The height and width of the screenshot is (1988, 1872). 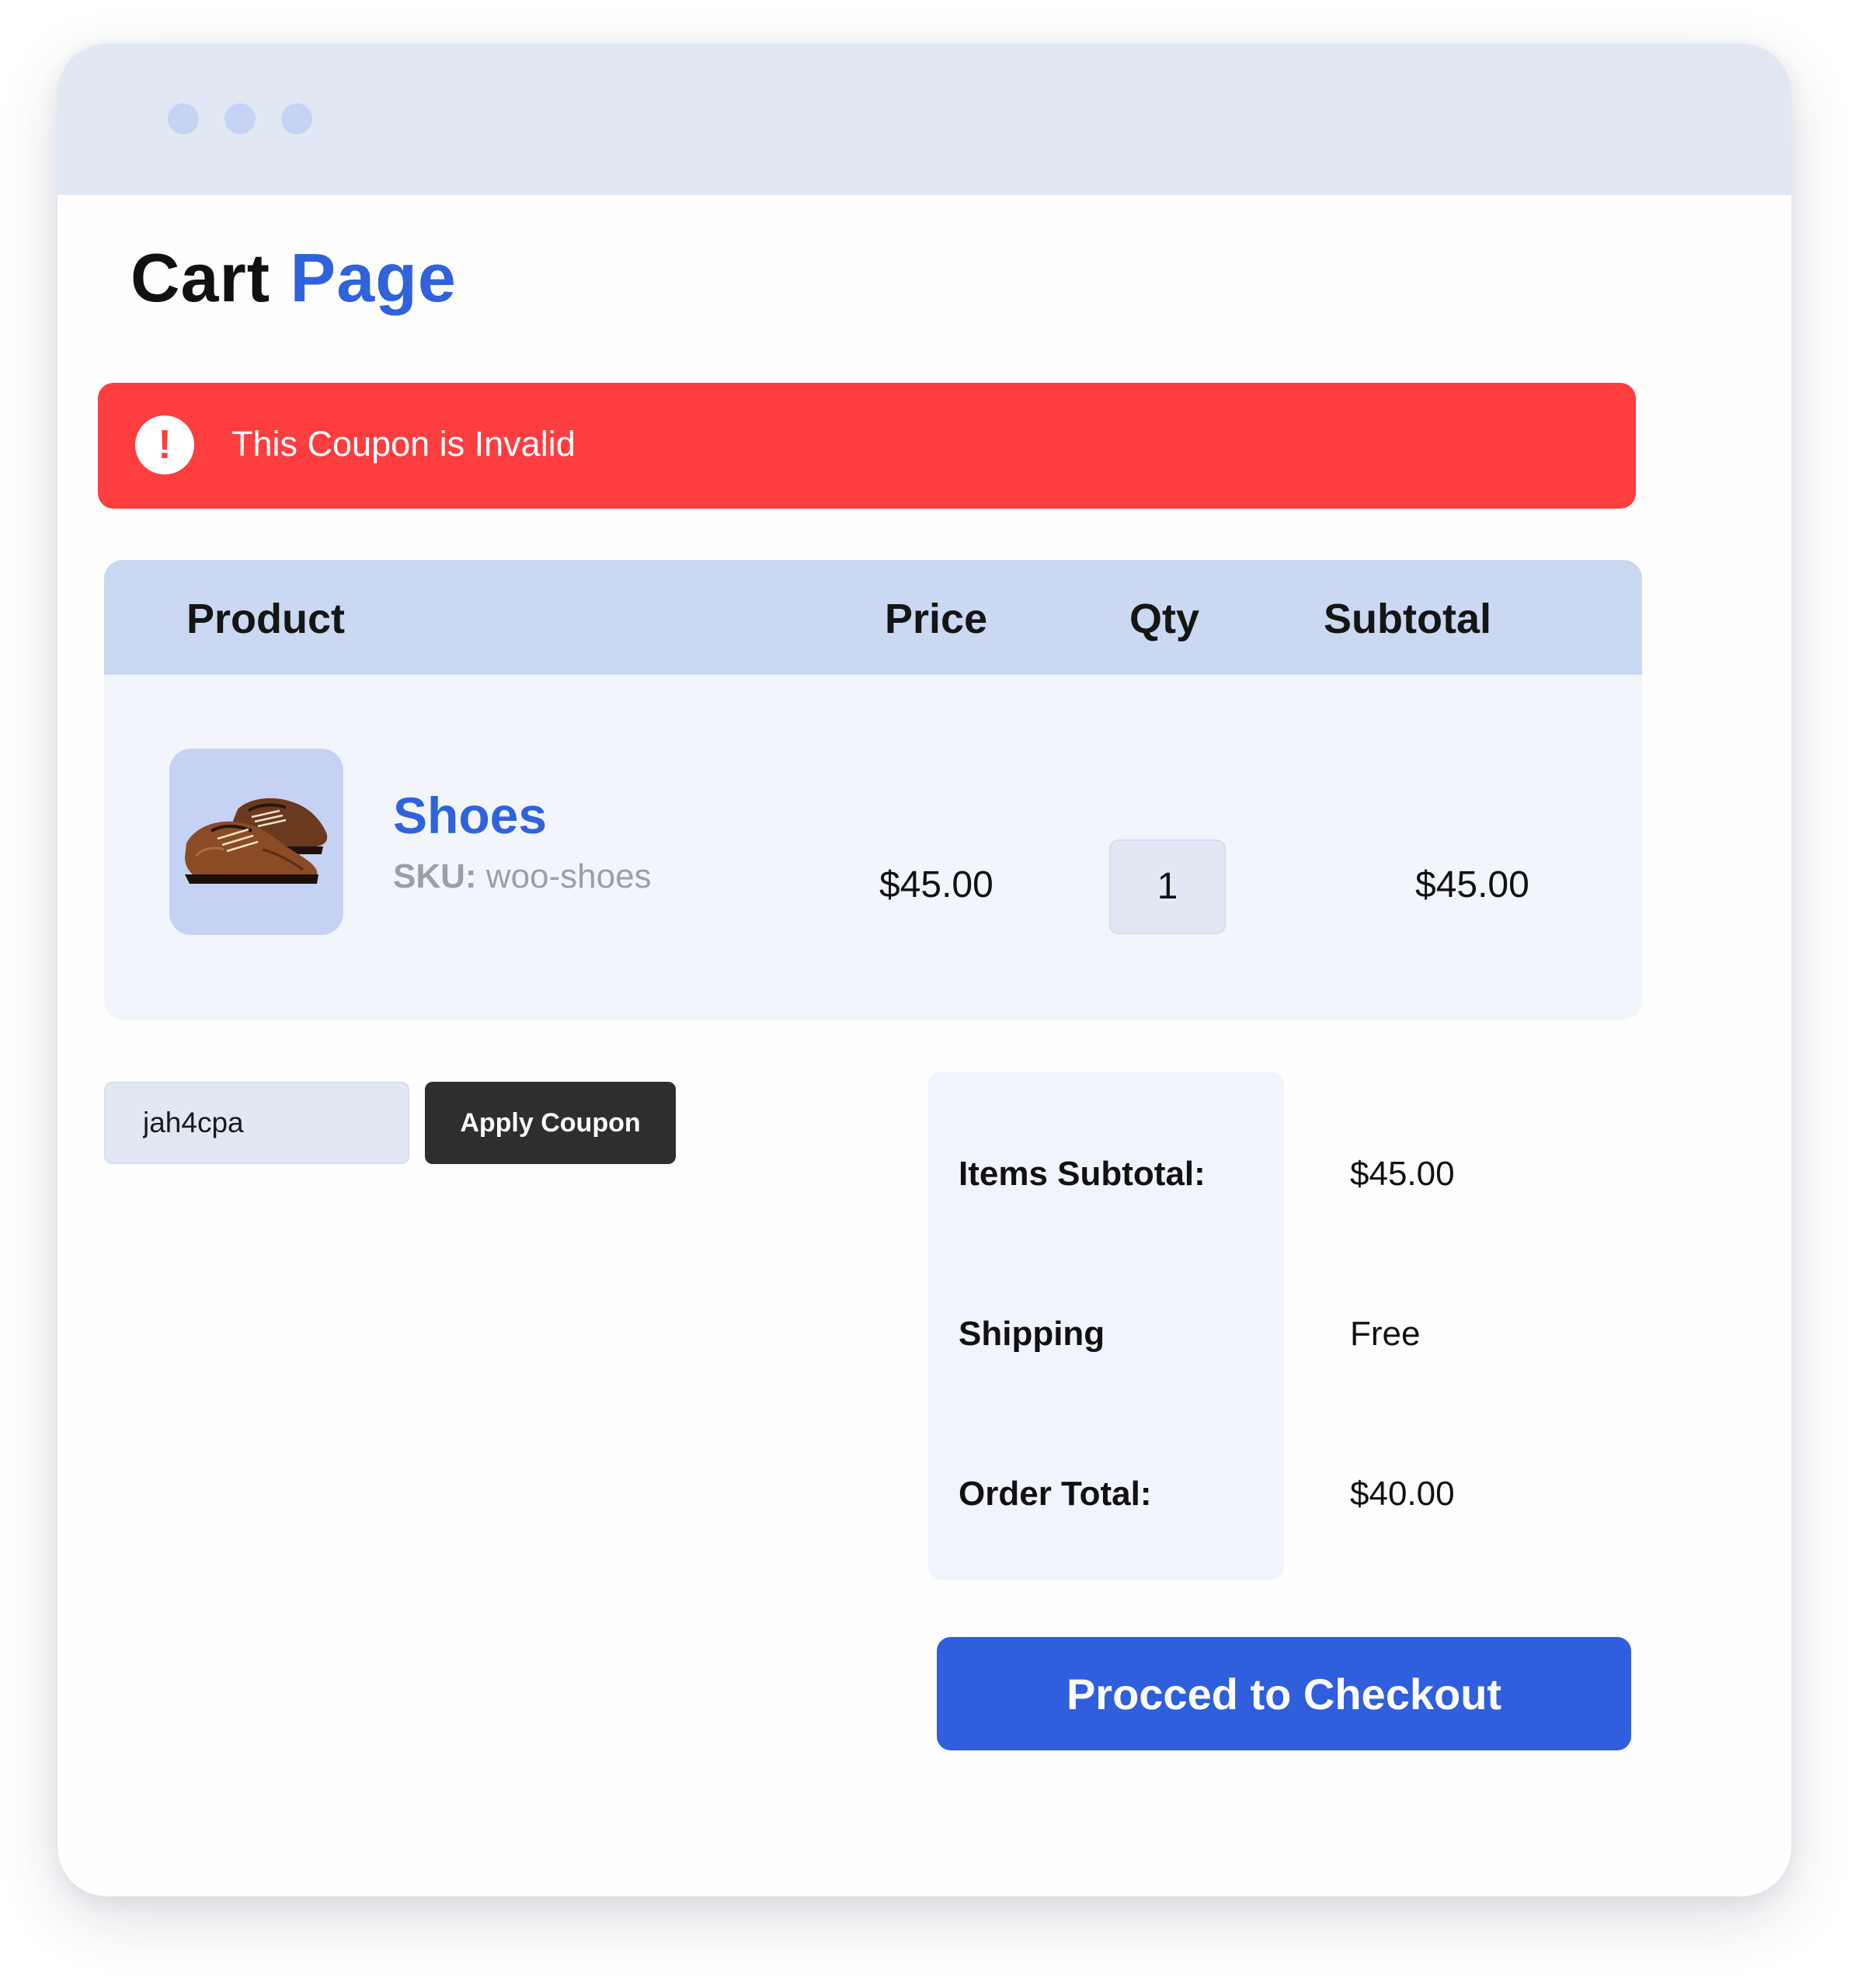 I want to click on page-title-accent: Page, so click(x=374, y=277).